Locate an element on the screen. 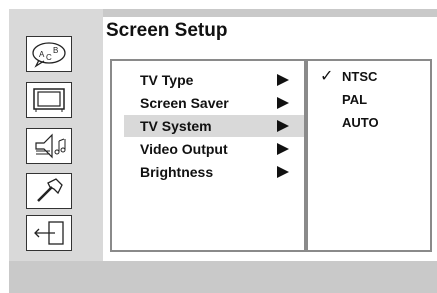  footer-bar is located at coordinates (223, 277).